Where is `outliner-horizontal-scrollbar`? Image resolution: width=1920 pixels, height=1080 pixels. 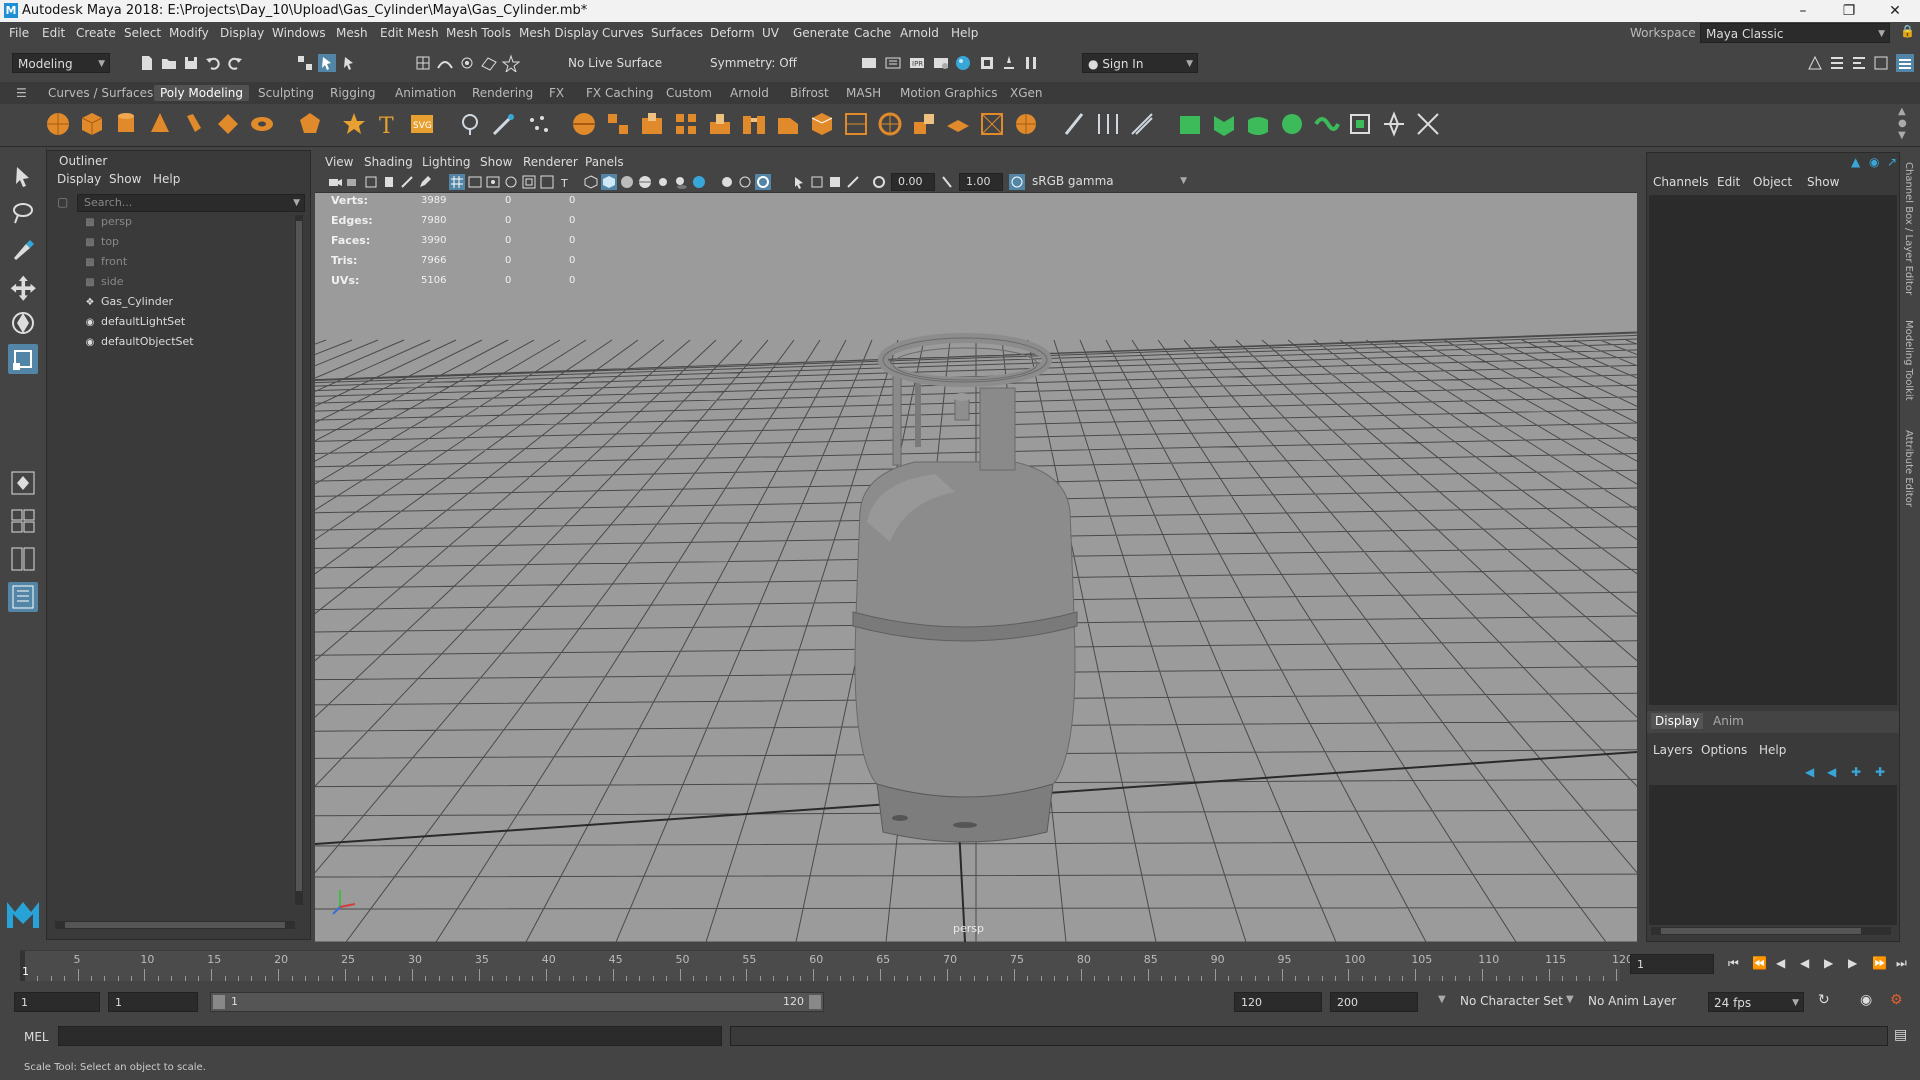
outliner-horizontal-scrollbar is located at coordinates (175, 925).